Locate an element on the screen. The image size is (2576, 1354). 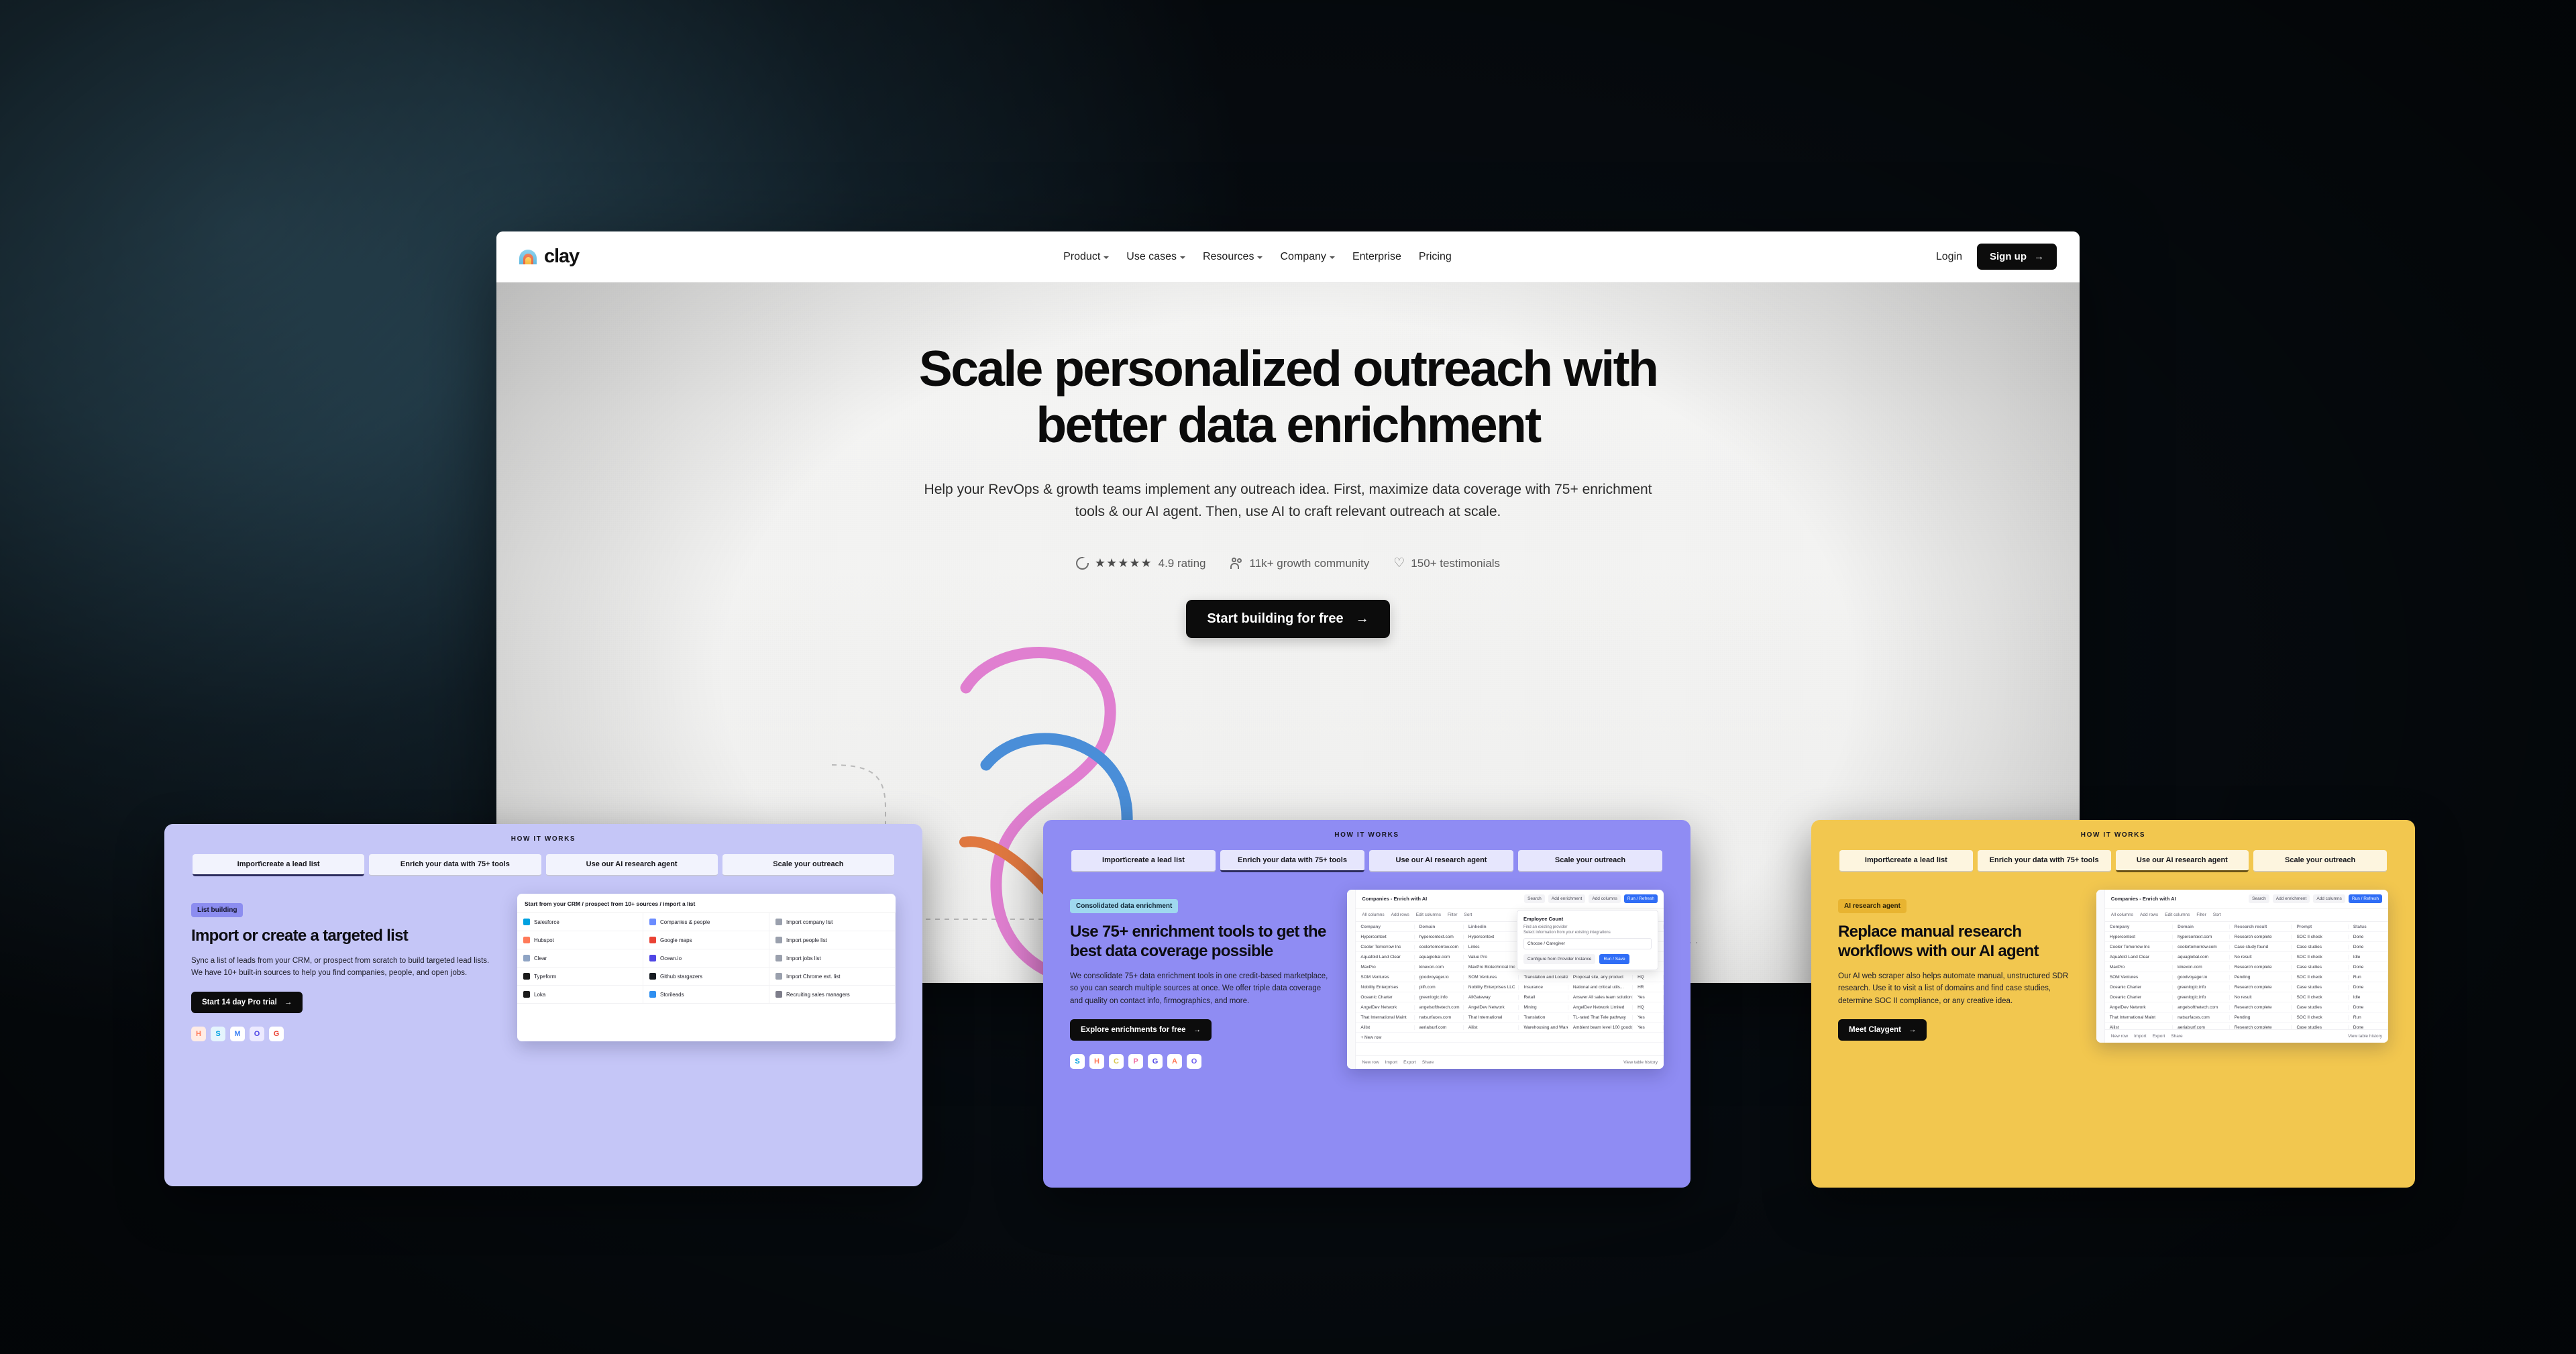
table-column-header: Status is located at coordinates (2368, 927).